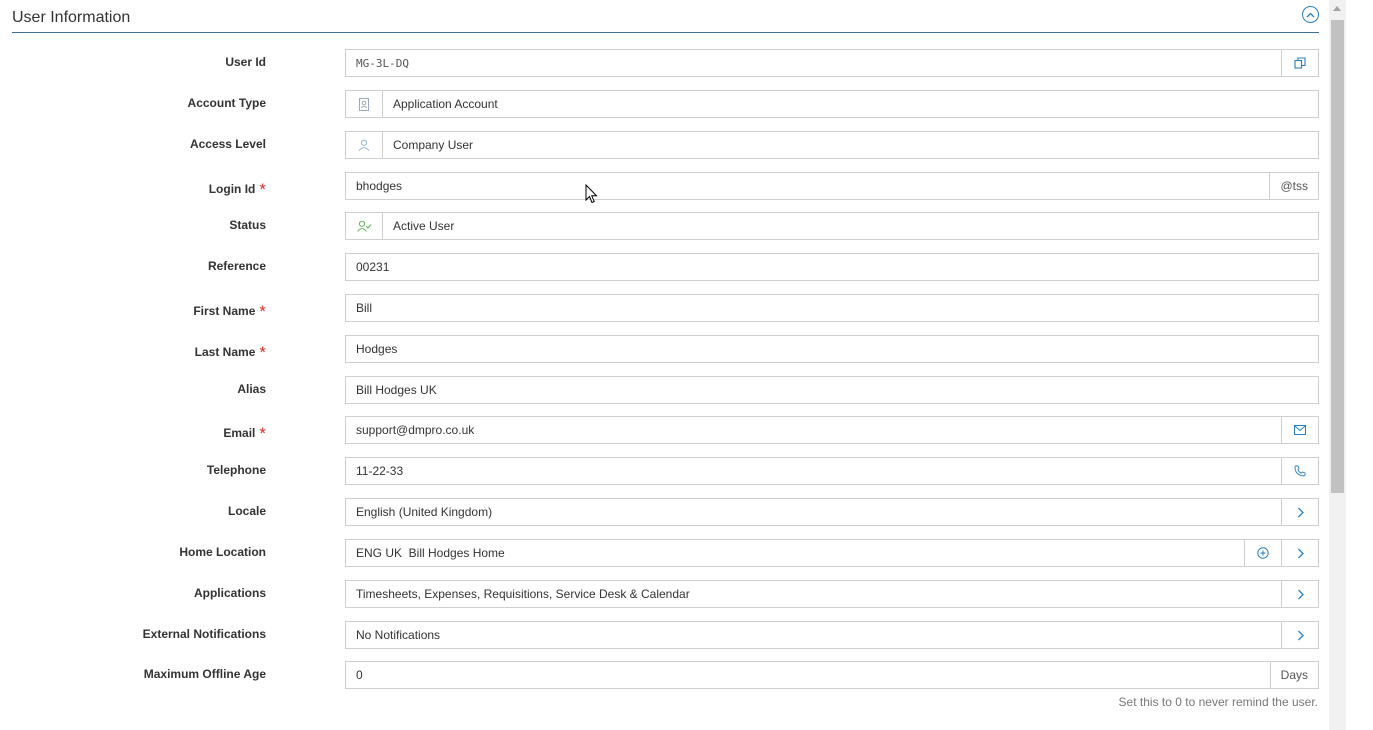 This screenshot has width=1373, height=730. I want to click on reference-value: 00231, so click(832, 267).